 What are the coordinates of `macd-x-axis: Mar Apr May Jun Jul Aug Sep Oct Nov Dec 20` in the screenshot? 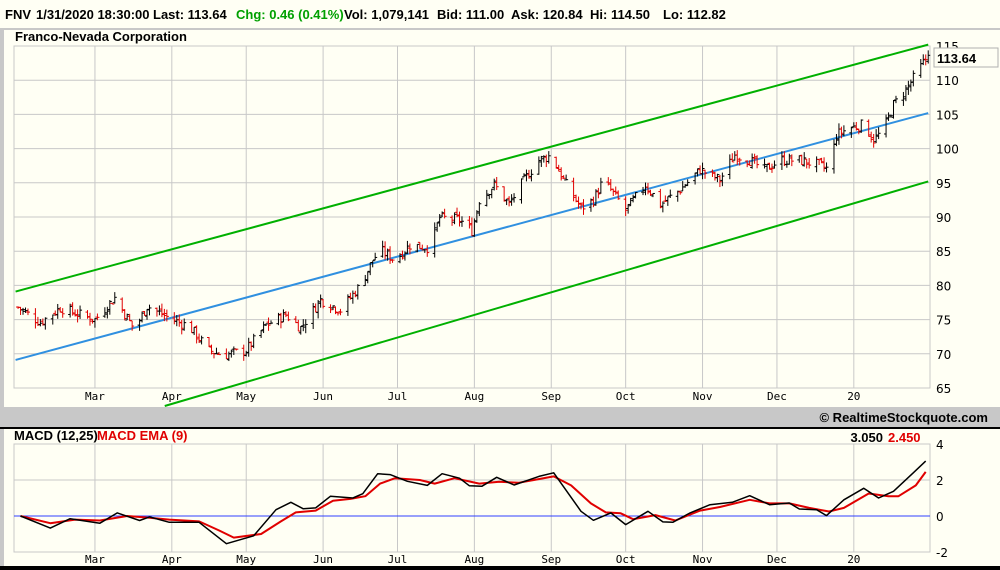 It's located at (472, 559).